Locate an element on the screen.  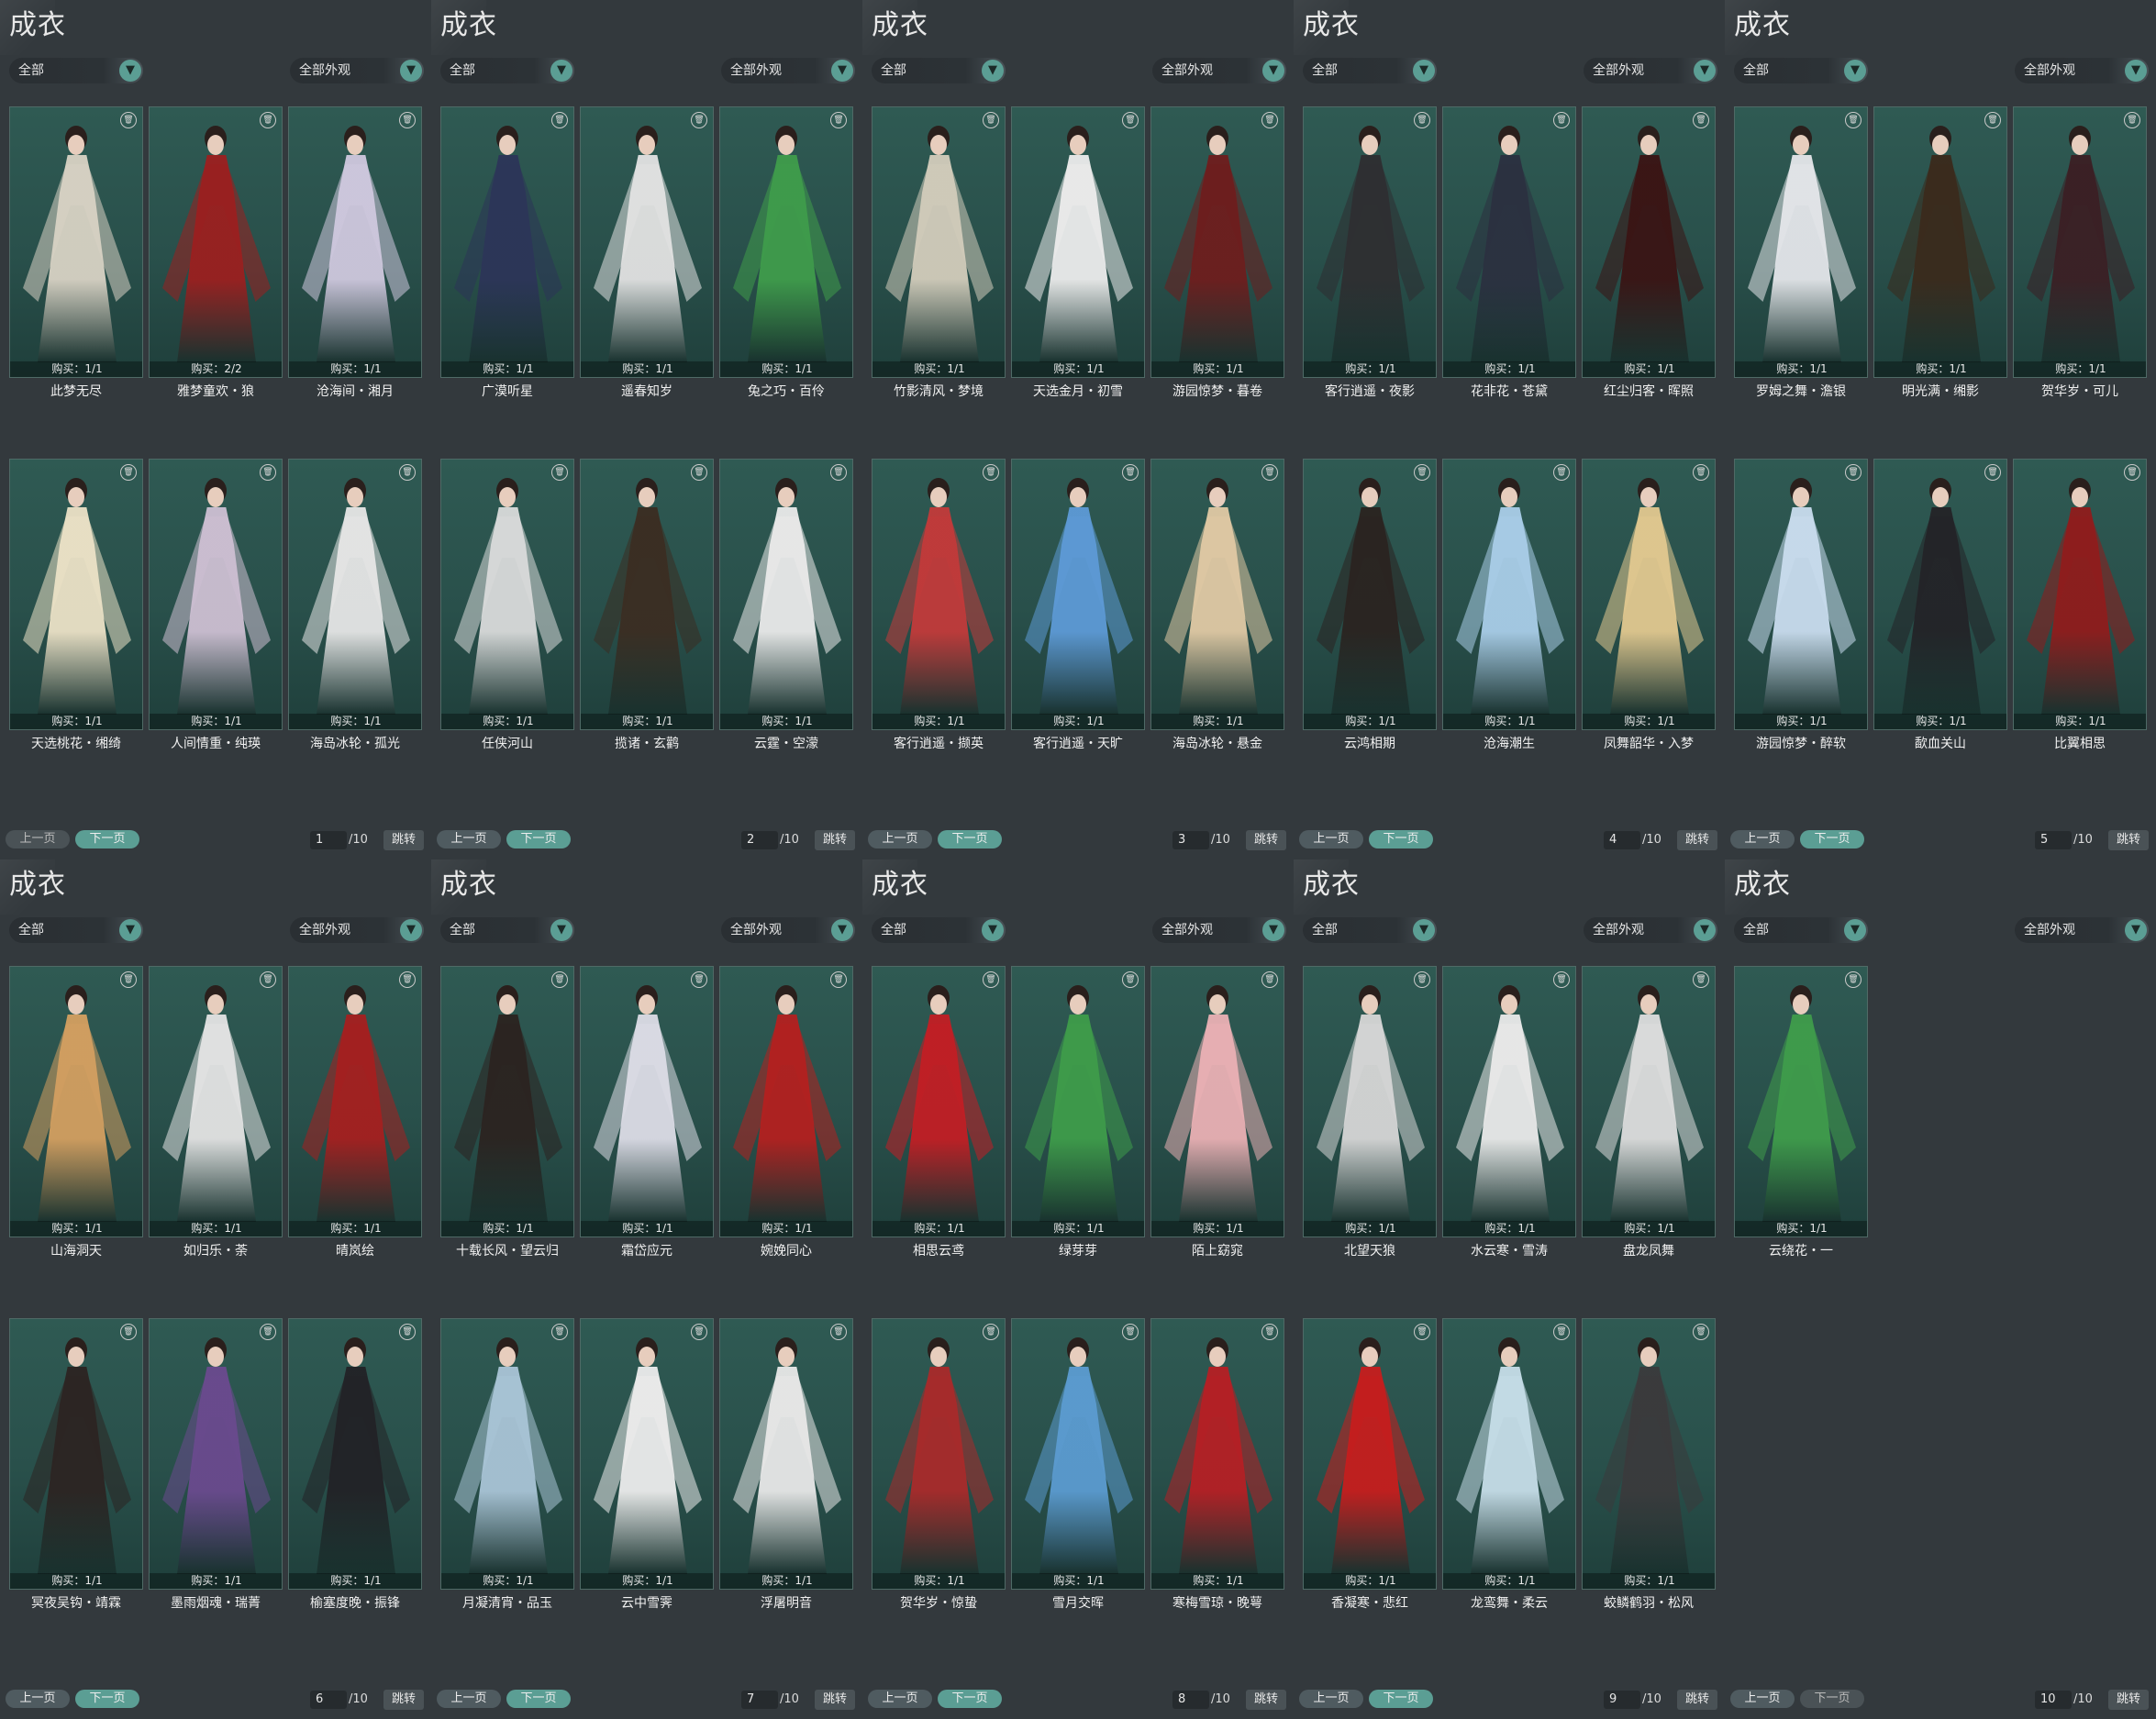
outfit-card: 🗑 购买：1/1 广漠听星 is located at coordinates (507, 282).